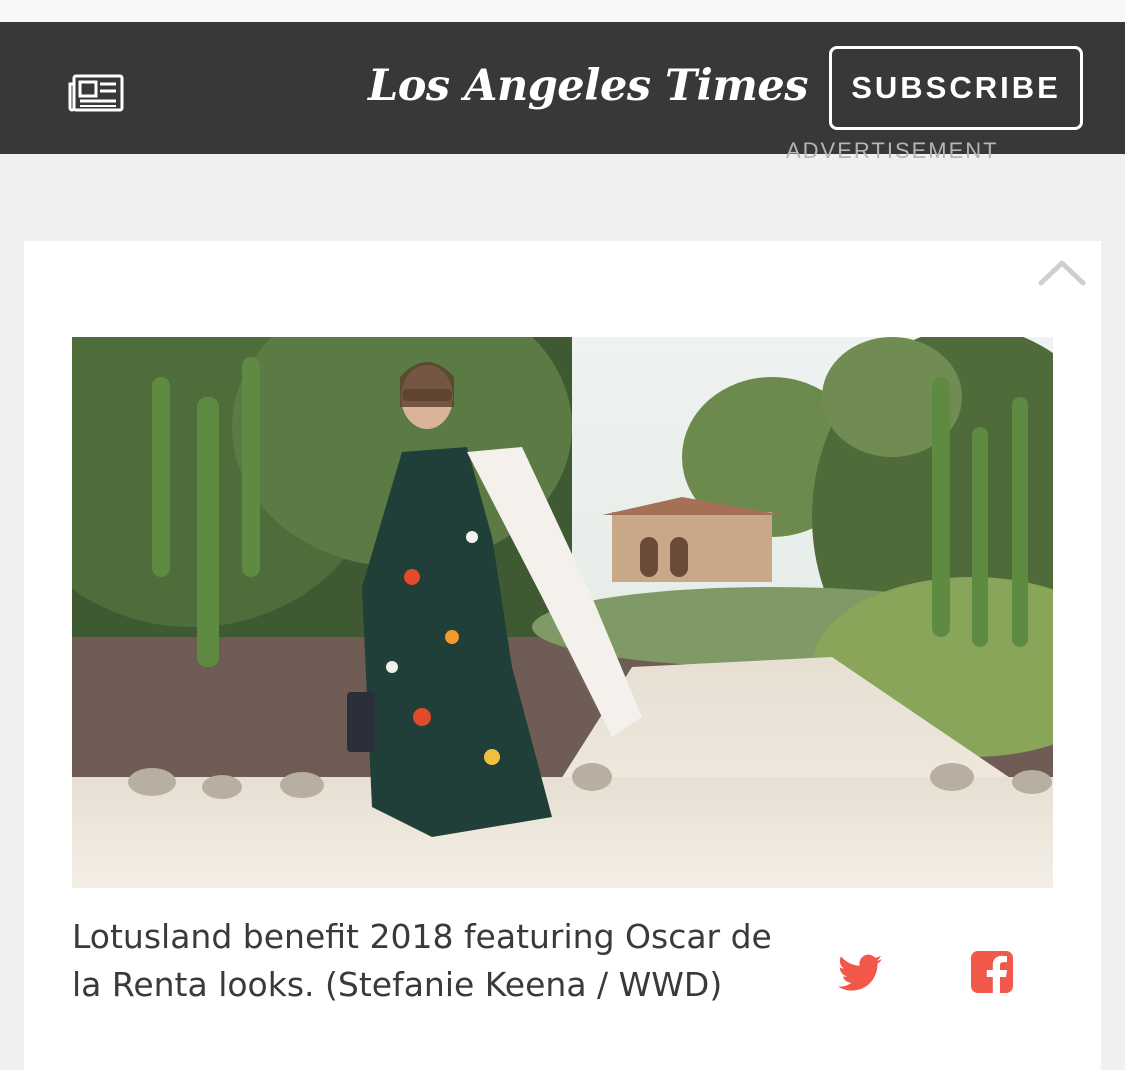 The image size is (1125, 1070). What do you see at coordinates (860, 973) in the screenshot?
I see `twitter-icon` at bounding box center [860, 973].